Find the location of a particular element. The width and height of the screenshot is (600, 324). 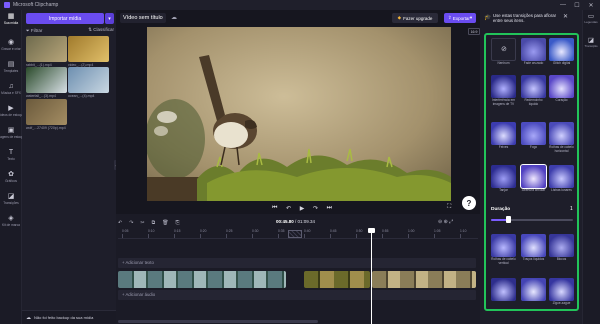

import-media-button: Importar mídia is located at coordinates (65, 18).